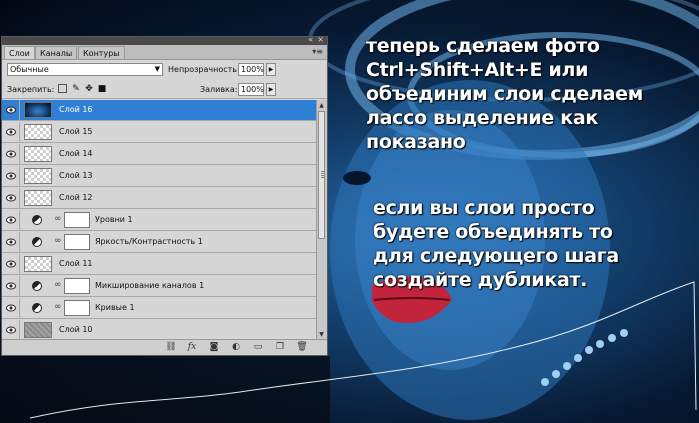  I want to click on lock-position-icon: ✥, so click(89, 89).